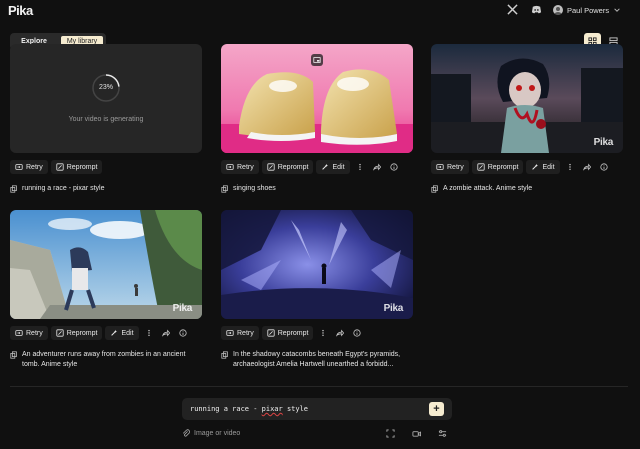  What do you see at coordinates (488, 188) in the screenshot?
I see `caption-text: A zombie attack. Anime style` at bounding box center [488, 188].